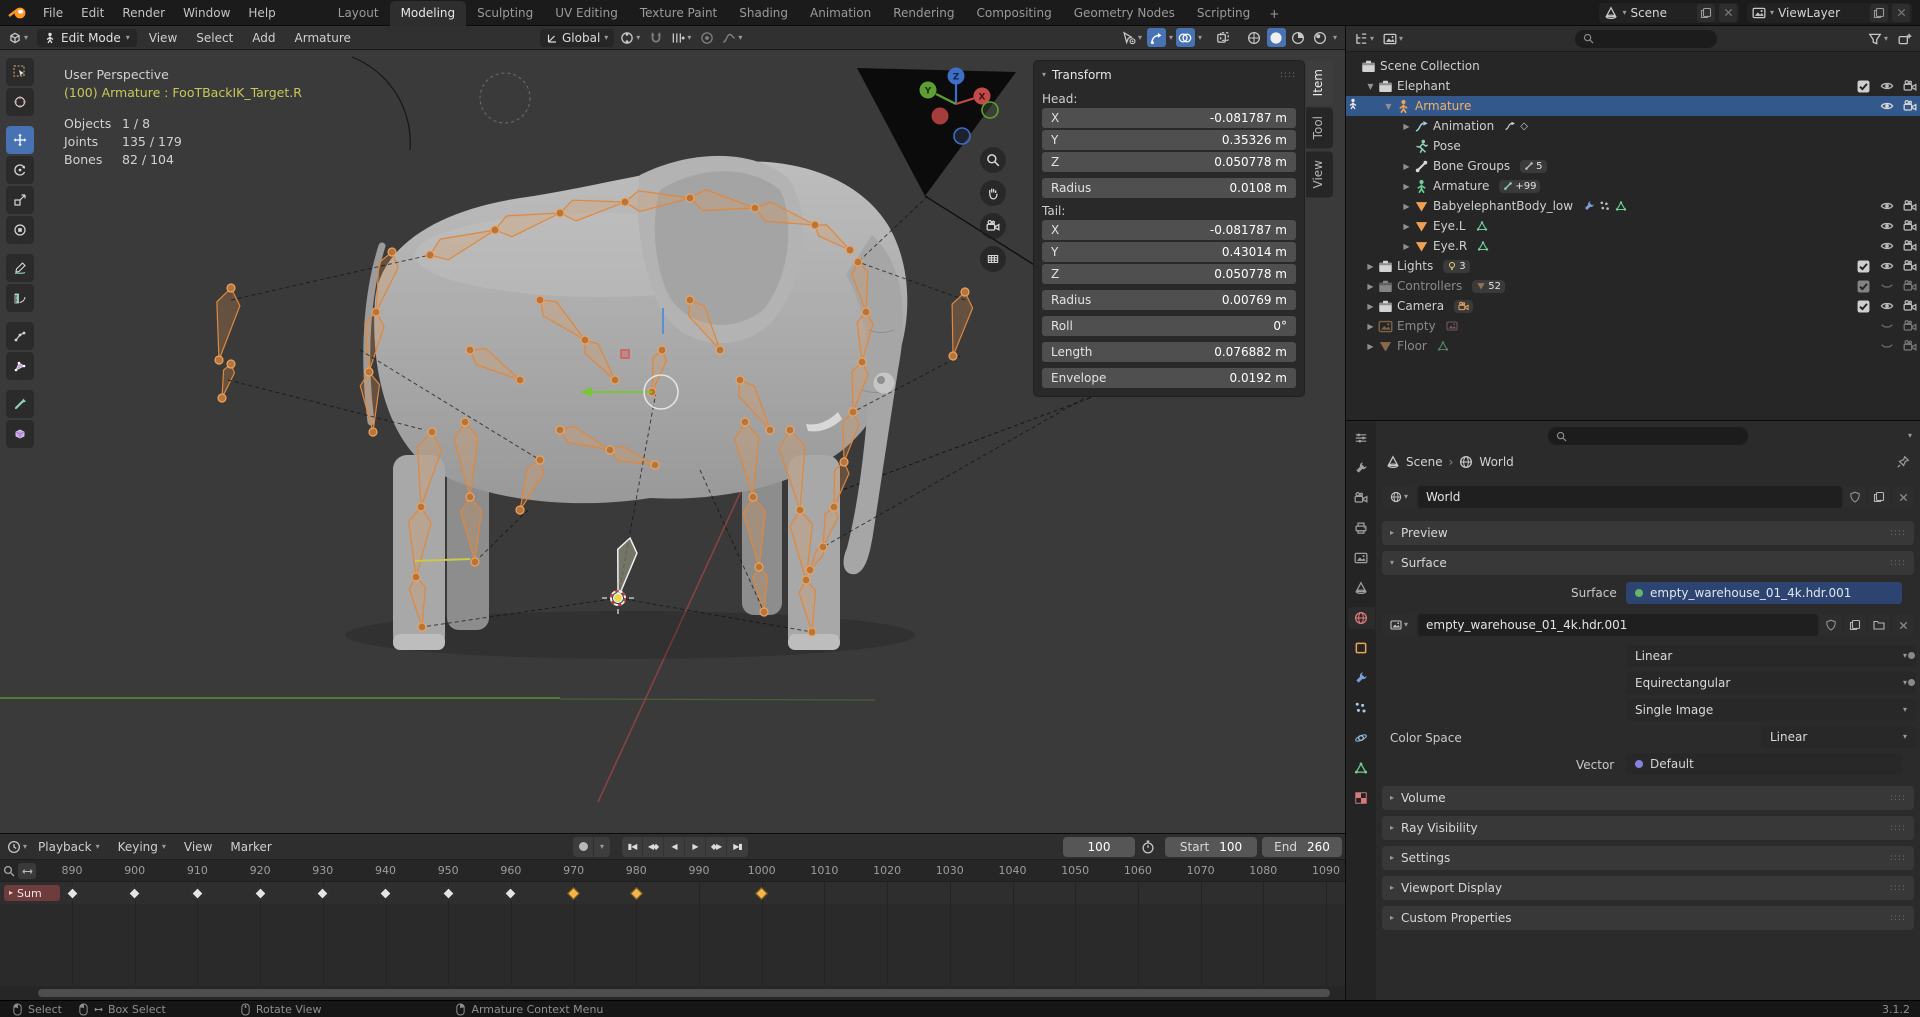 The image size is (1920, 1017). I want to click on summary-channel: ▸ Sum, so click(32, 893).